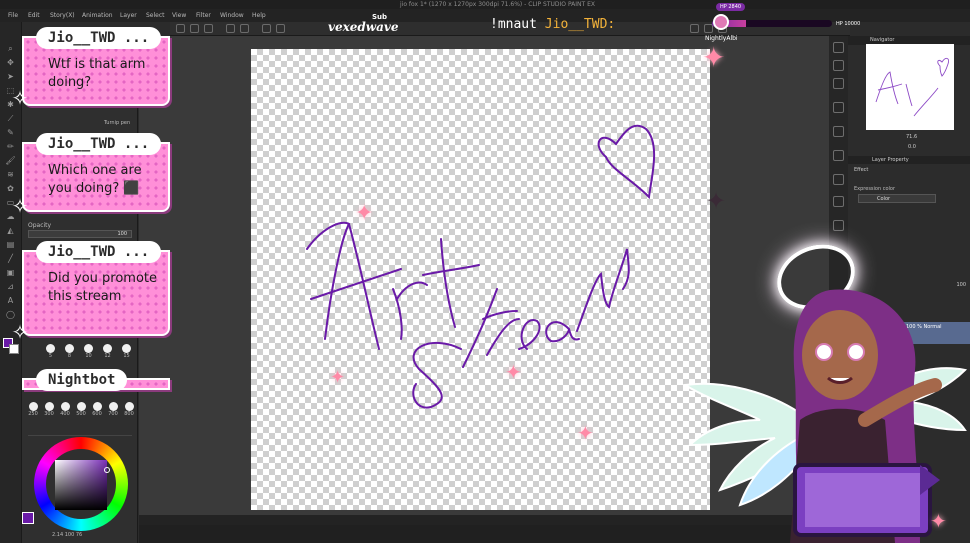  I want to click on letter-a-left-stroke, so click(328, 280).